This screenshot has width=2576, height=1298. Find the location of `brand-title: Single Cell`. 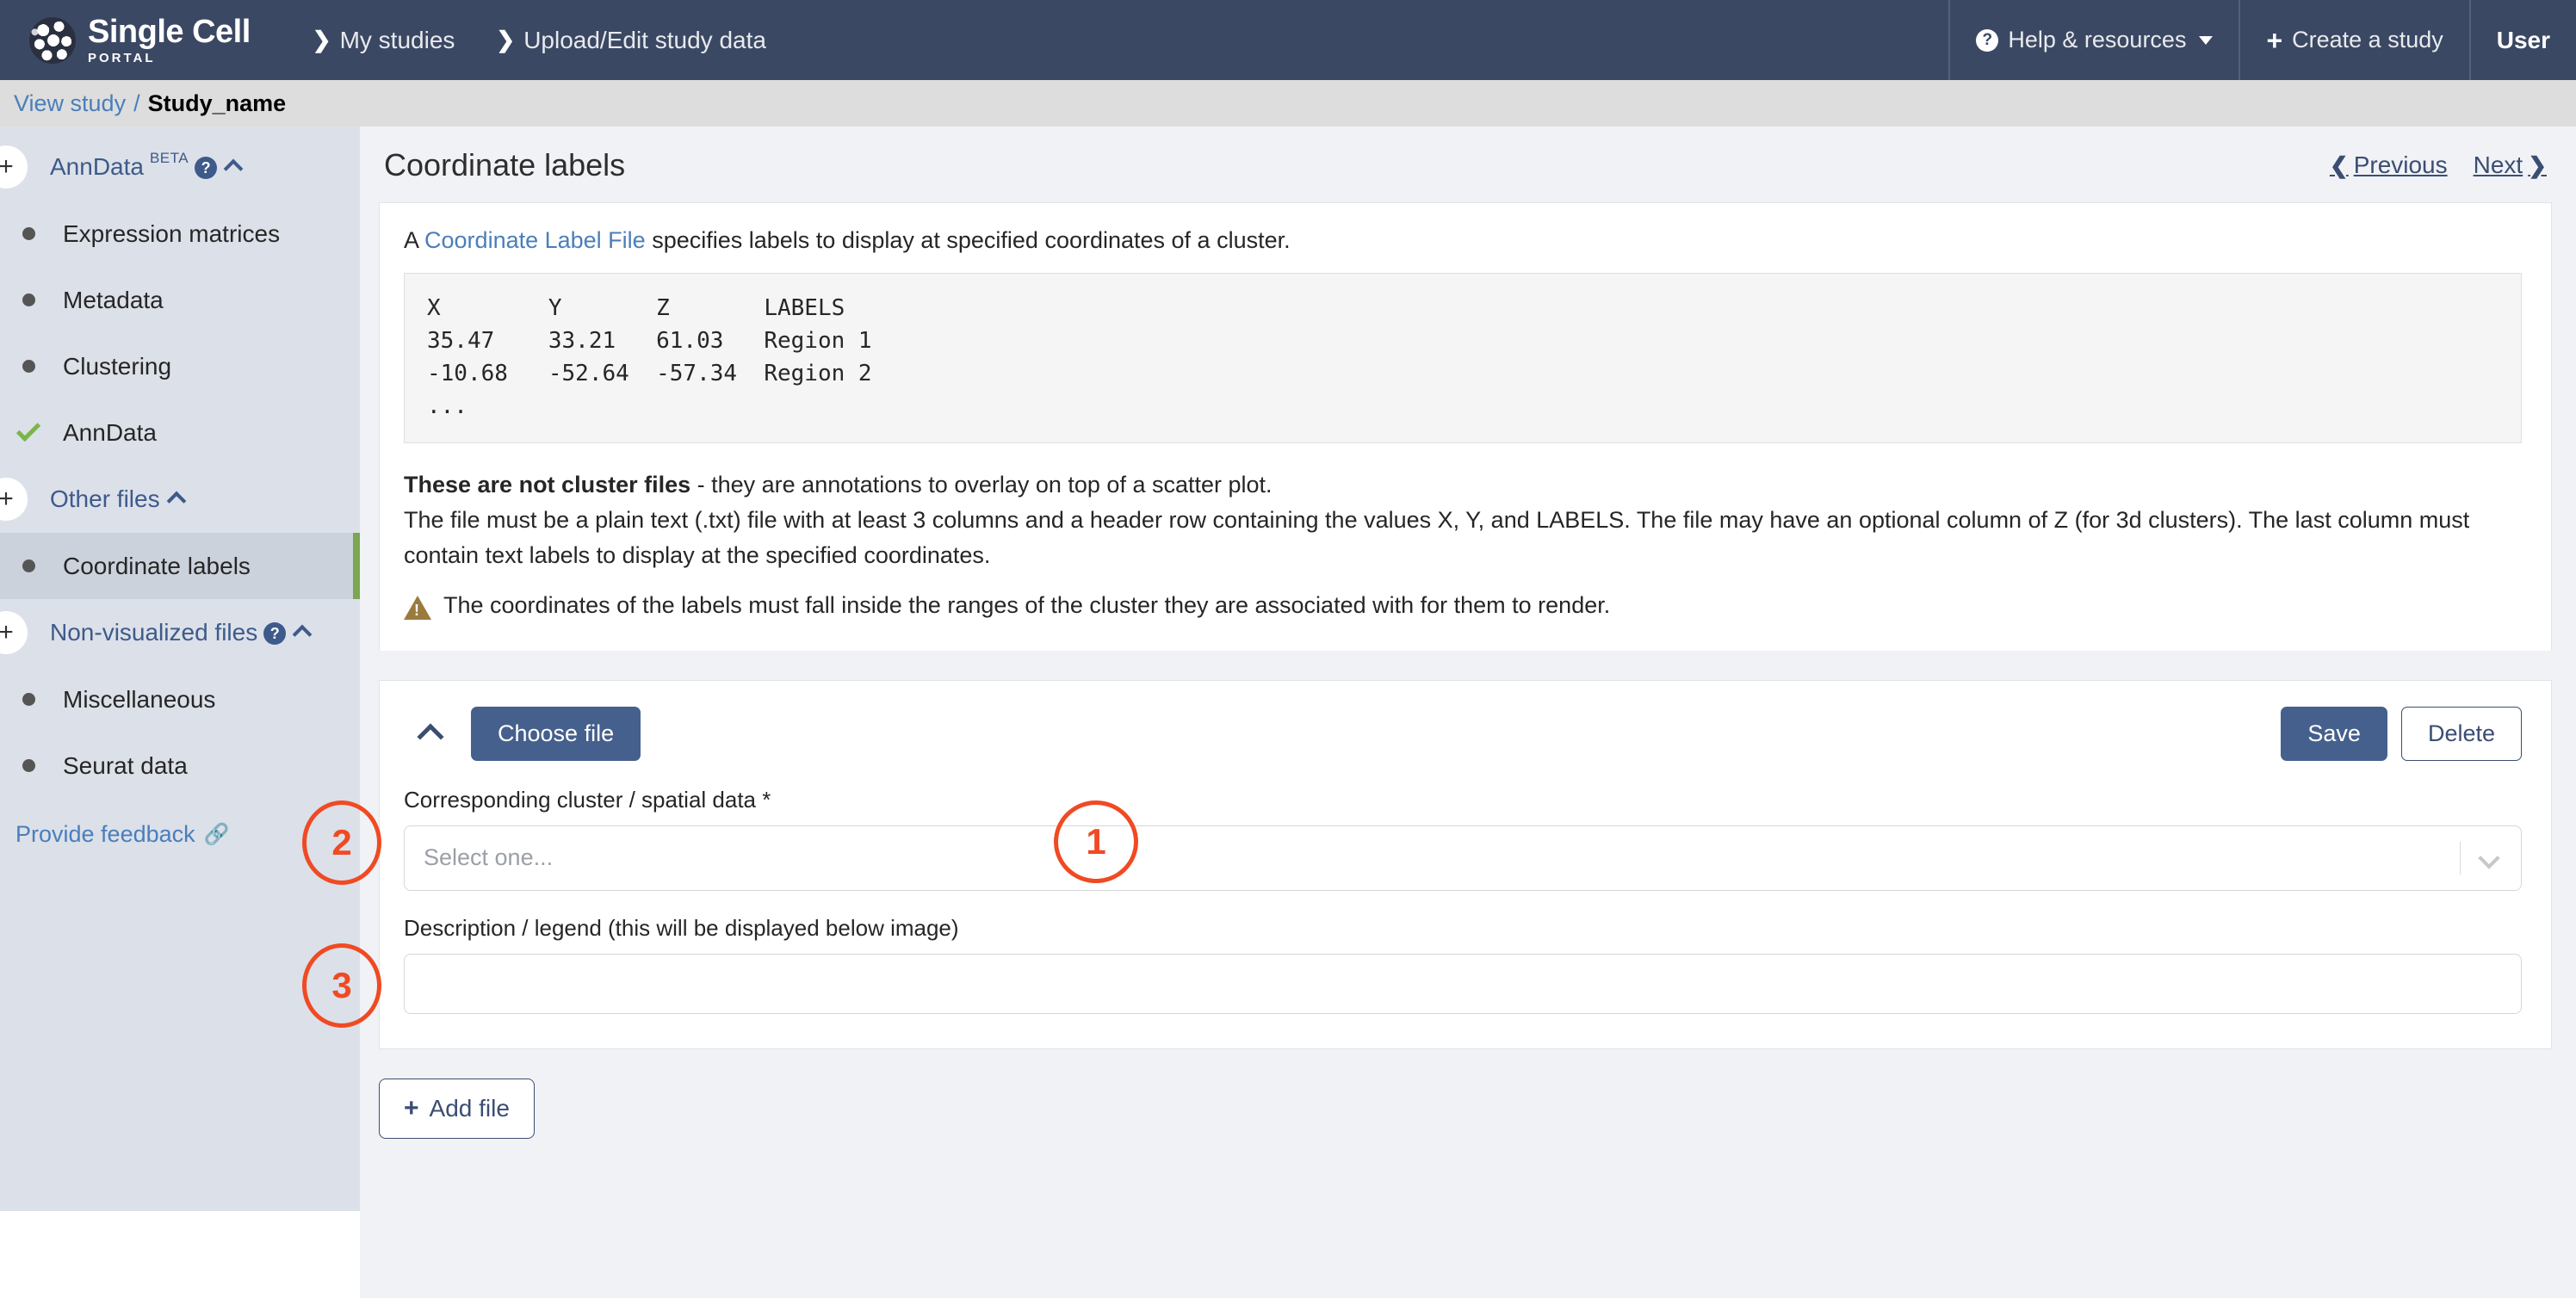

brand-title: Single Cell is located at coordinates (169, 32).